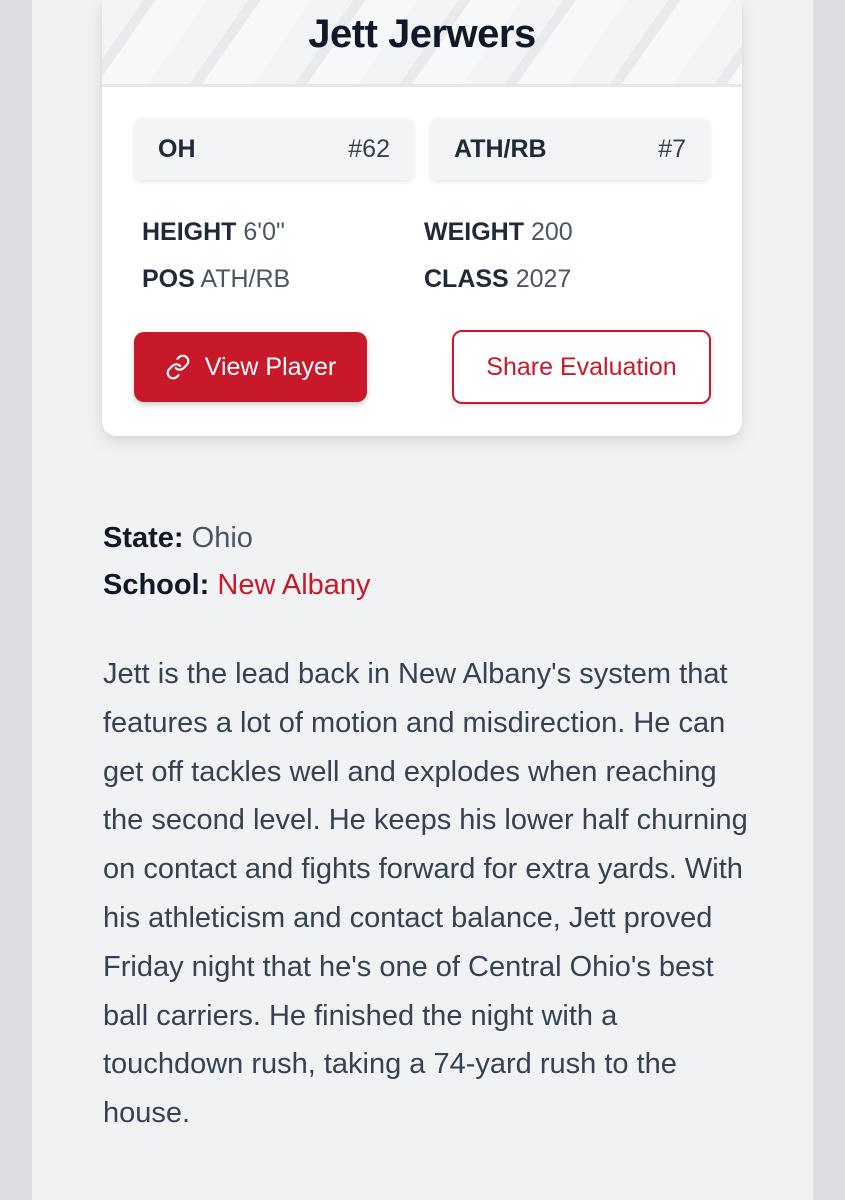 This screenshot has height=1200, width=845. What do you see at coordinates (270, 366) in the screenshot?
I see `view-player-label: View Player` at bounding box center [270, 366].